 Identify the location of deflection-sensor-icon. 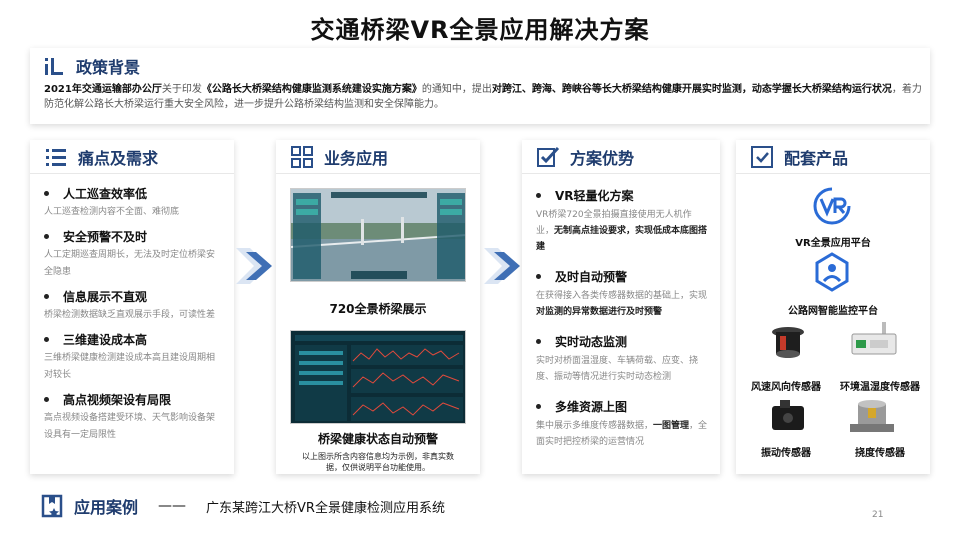
(872, 416).